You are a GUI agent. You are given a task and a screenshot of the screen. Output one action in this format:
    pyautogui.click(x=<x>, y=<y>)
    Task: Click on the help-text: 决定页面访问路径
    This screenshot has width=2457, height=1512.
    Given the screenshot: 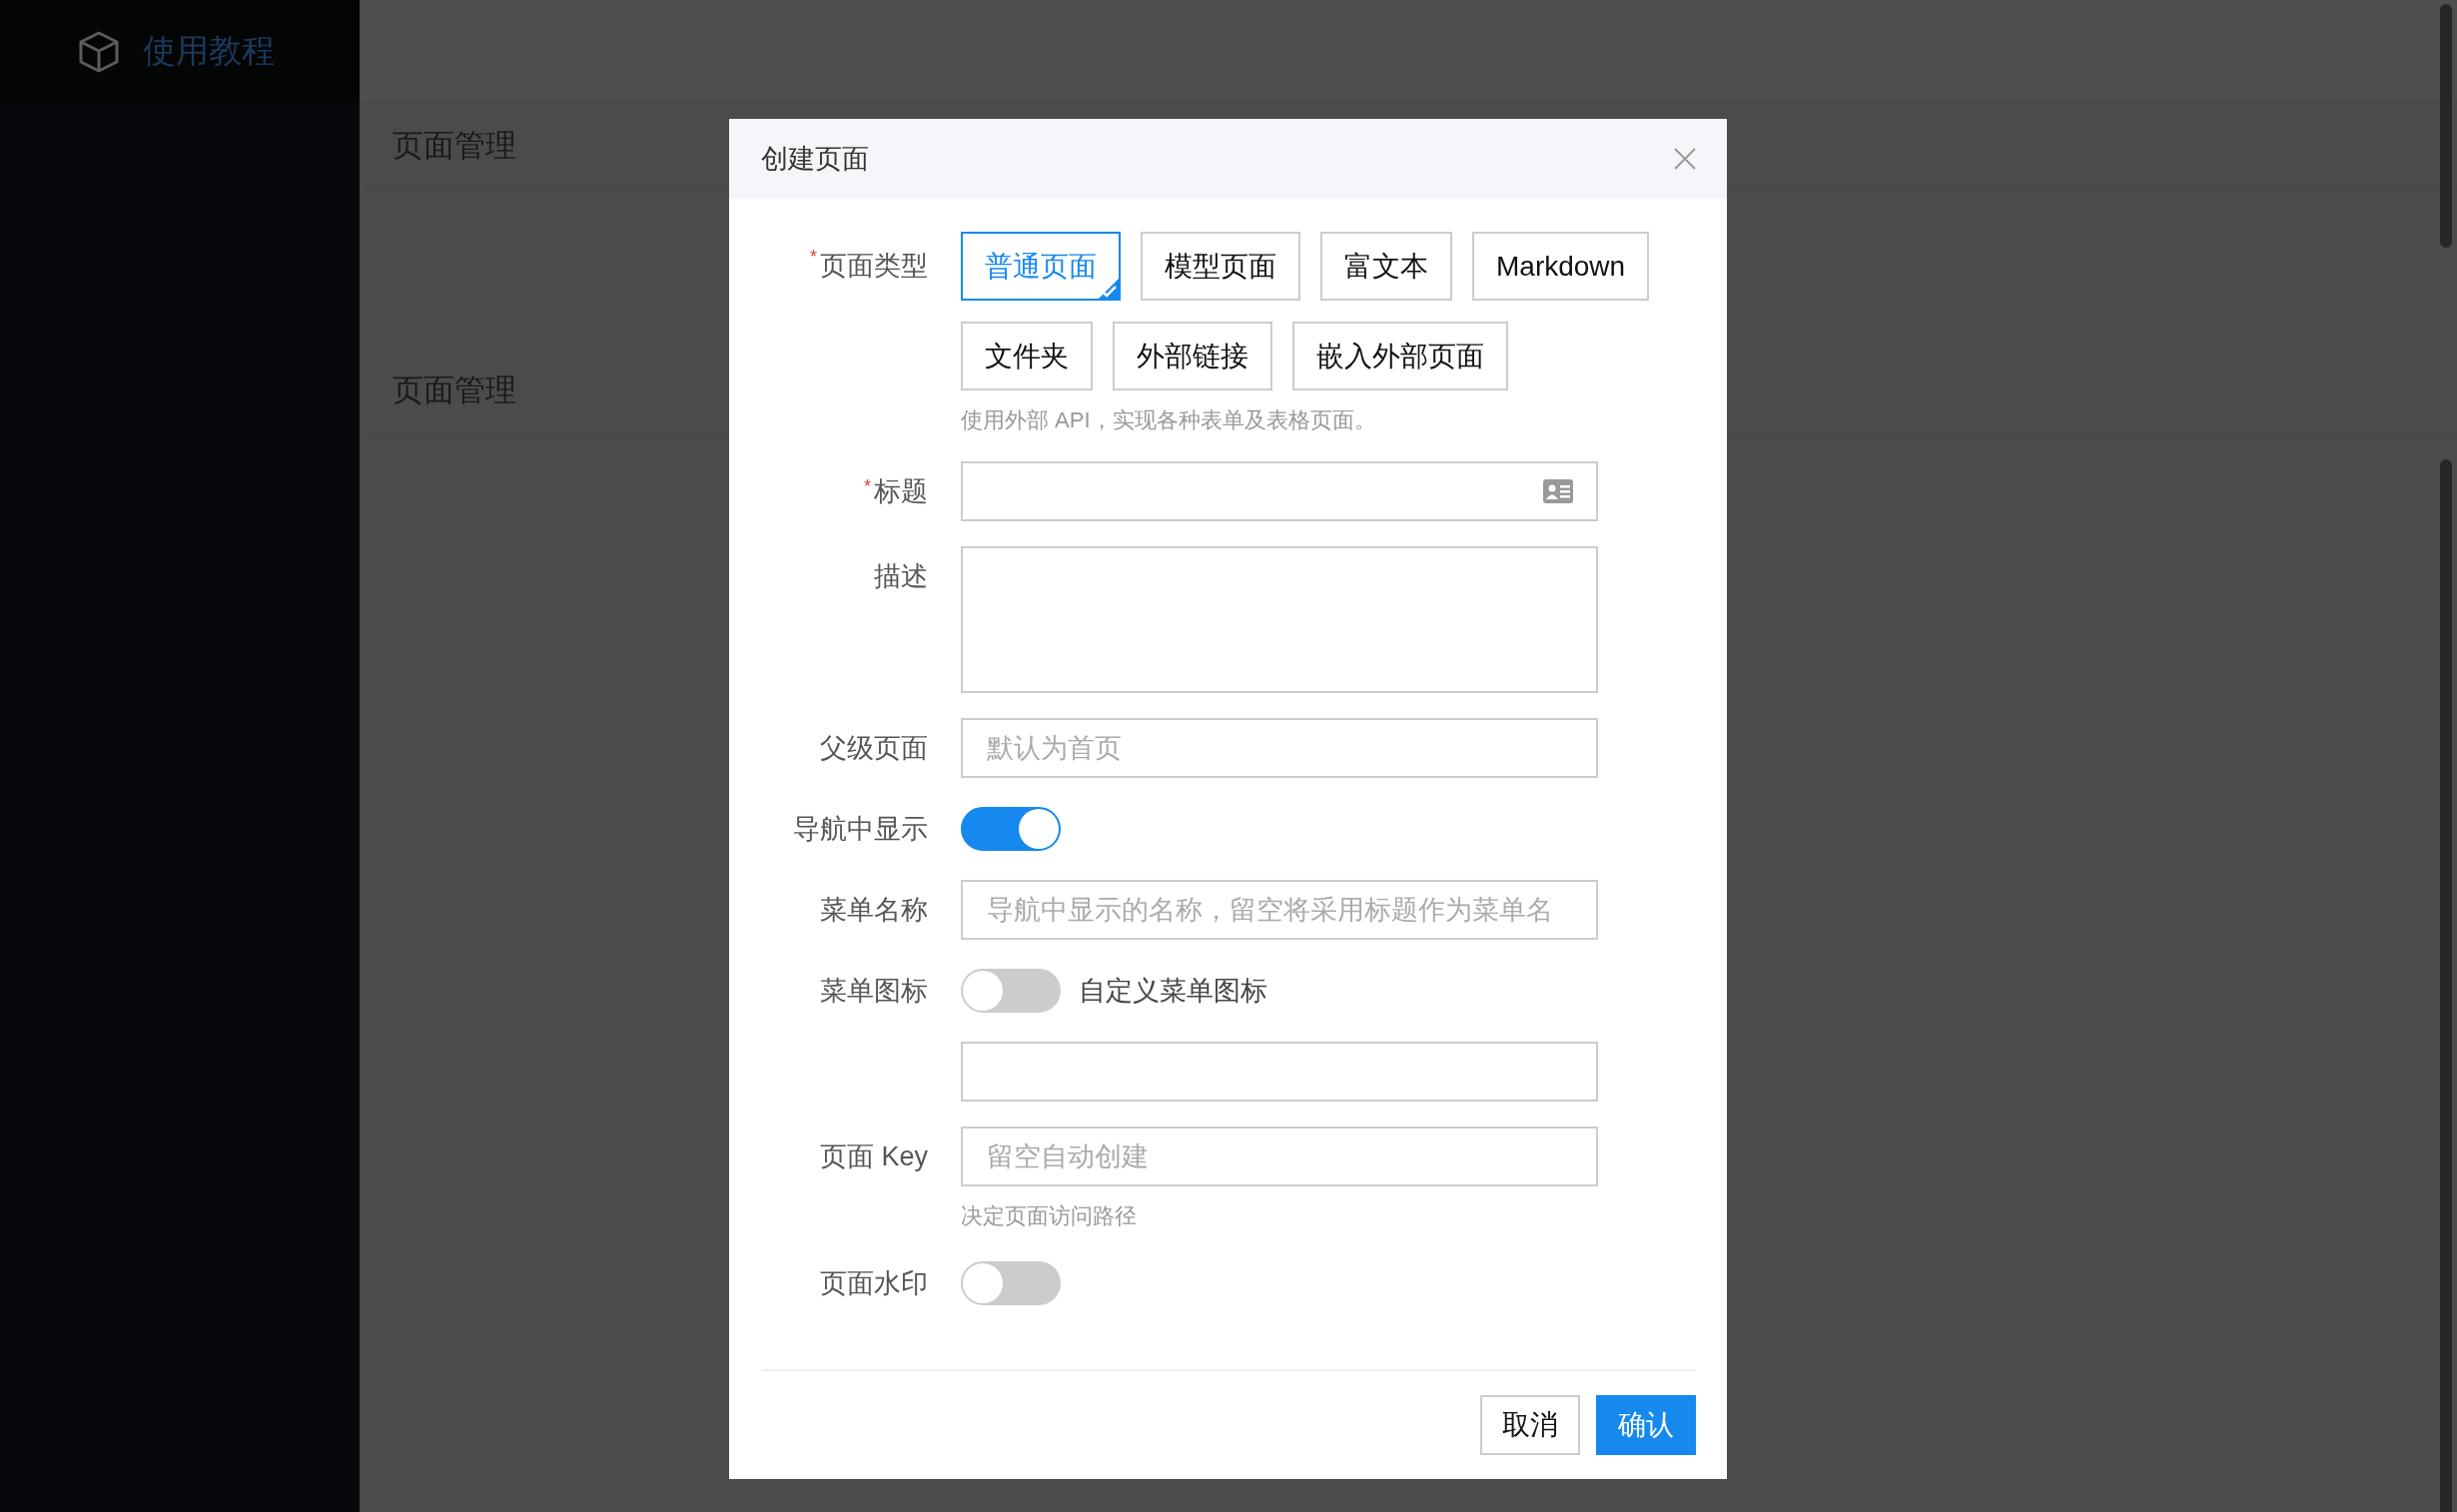 What is the action you would take?
    pyautogui.click(x=1049, y=1216)
    